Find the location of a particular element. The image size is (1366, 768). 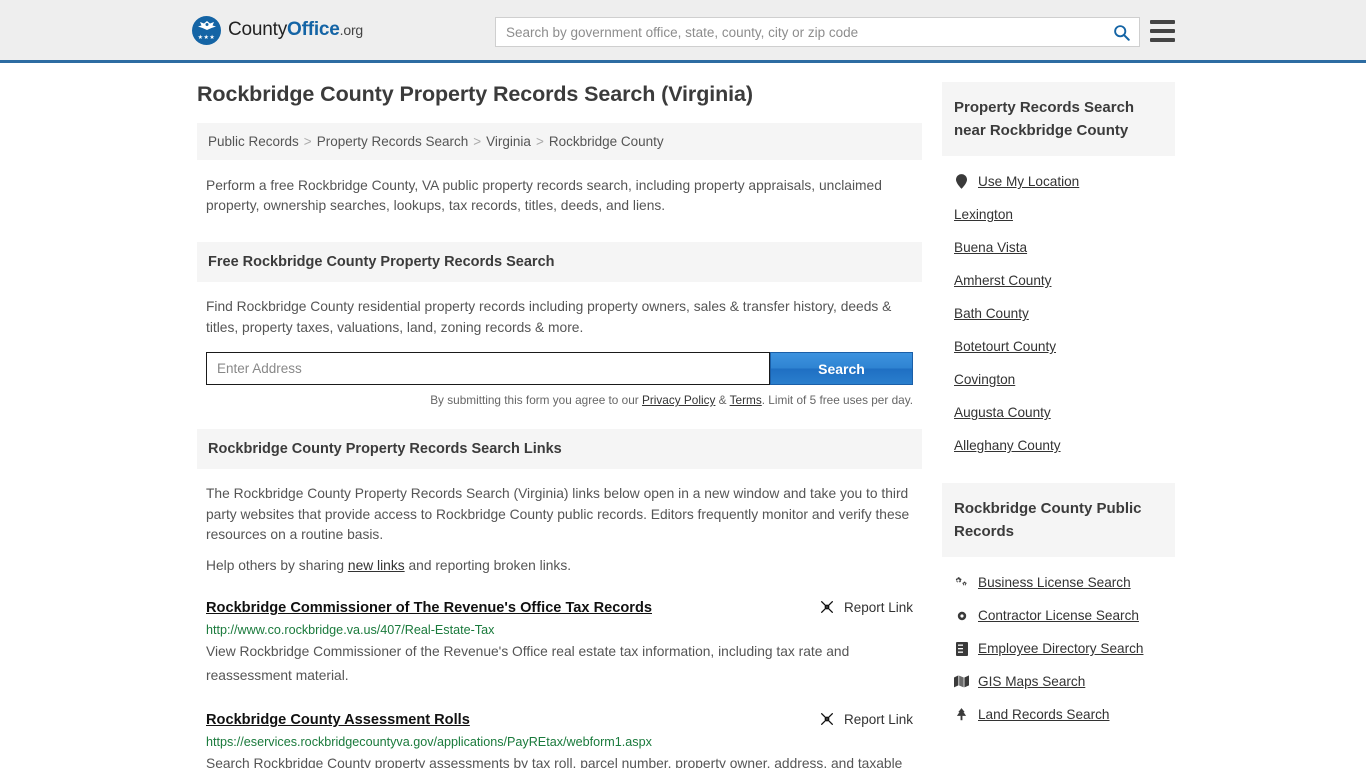

sidebar-item-employee-directory-search: Employee Directory Search is located at coordinates (1064, 648).